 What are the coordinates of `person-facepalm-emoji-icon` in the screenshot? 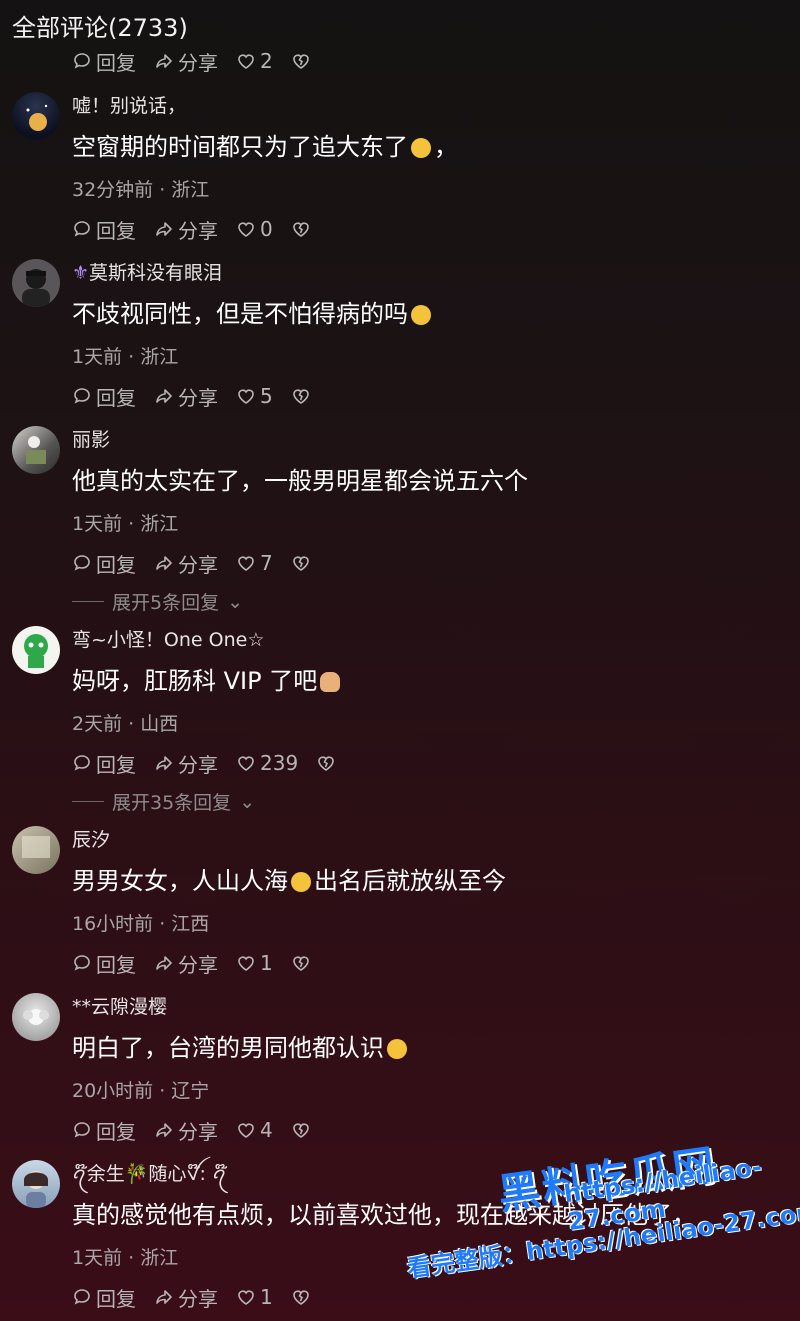 It's located at (330, 682).